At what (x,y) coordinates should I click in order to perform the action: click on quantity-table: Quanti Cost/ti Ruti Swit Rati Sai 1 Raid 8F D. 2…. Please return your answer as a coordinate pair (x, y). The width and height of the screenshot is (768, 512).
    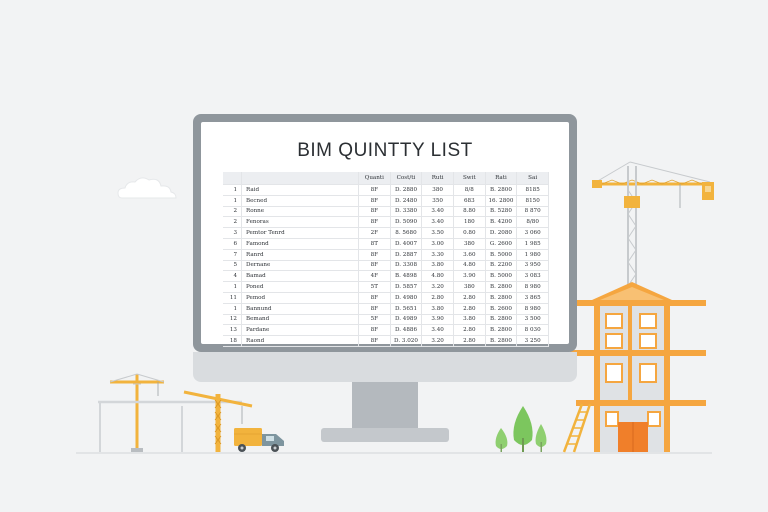
    Looking at the image, I should click on (386, 259).